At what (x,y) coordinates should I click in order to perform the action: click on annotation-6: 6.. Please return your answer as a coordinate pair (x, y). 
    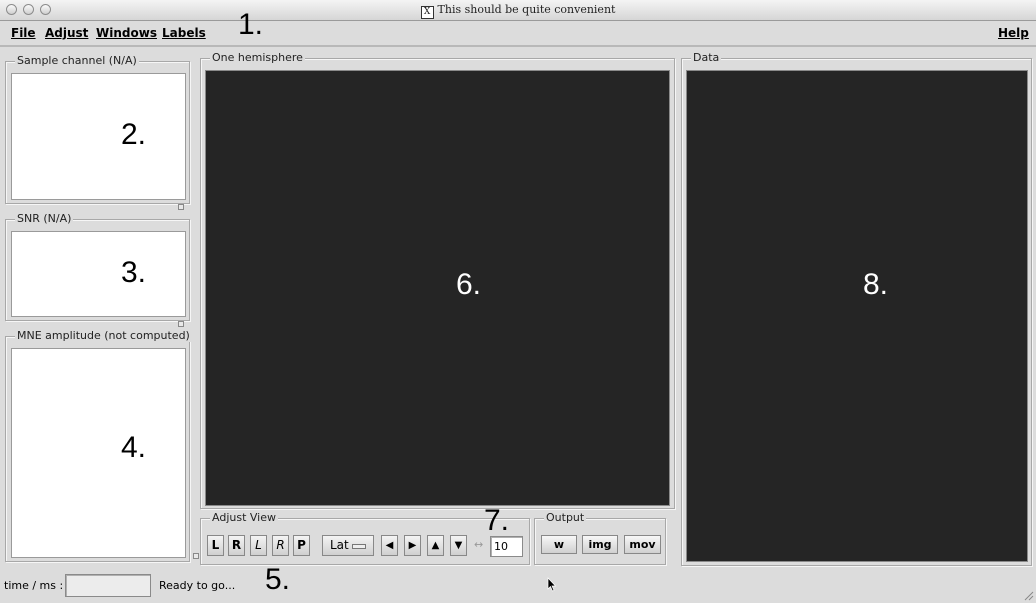
    Looking at the image, I should click on (469, 284).